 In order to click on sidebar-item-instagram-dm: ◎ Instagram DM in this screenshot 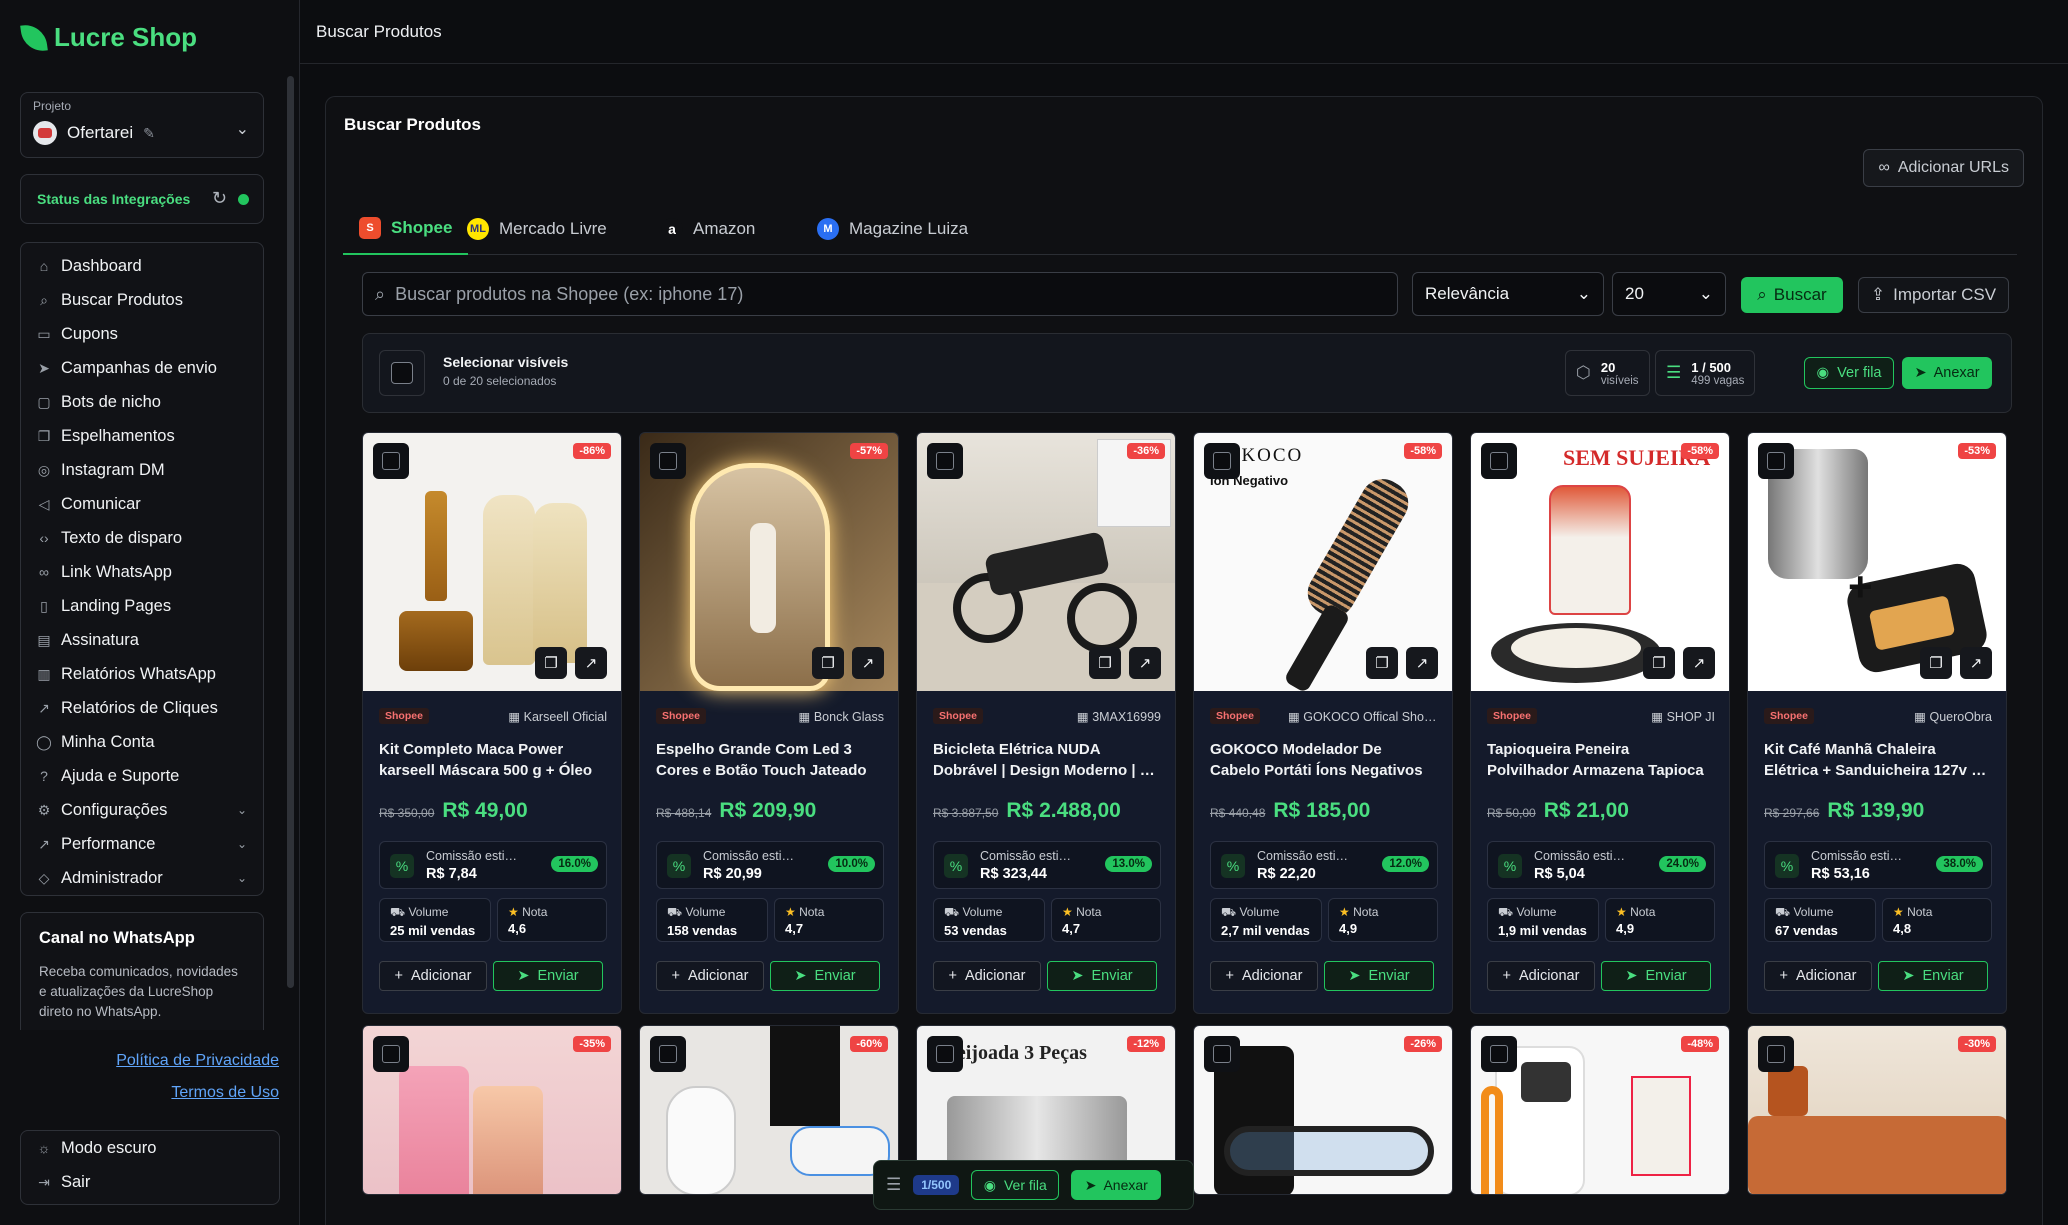, I will do `click(142, 470)`.